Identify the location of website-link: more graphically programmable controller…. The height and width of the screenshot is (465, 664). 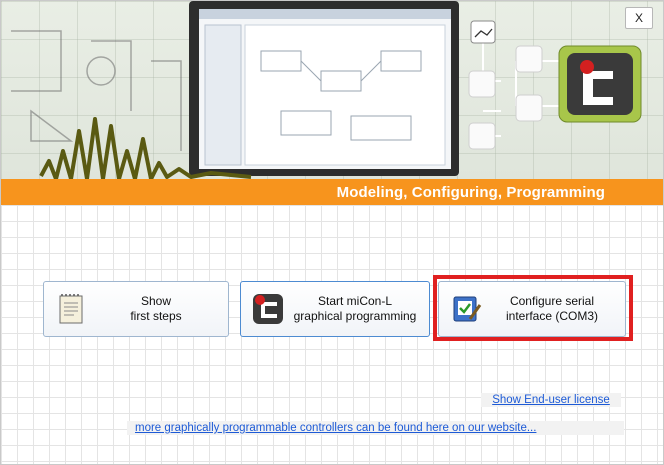
(375, 428).